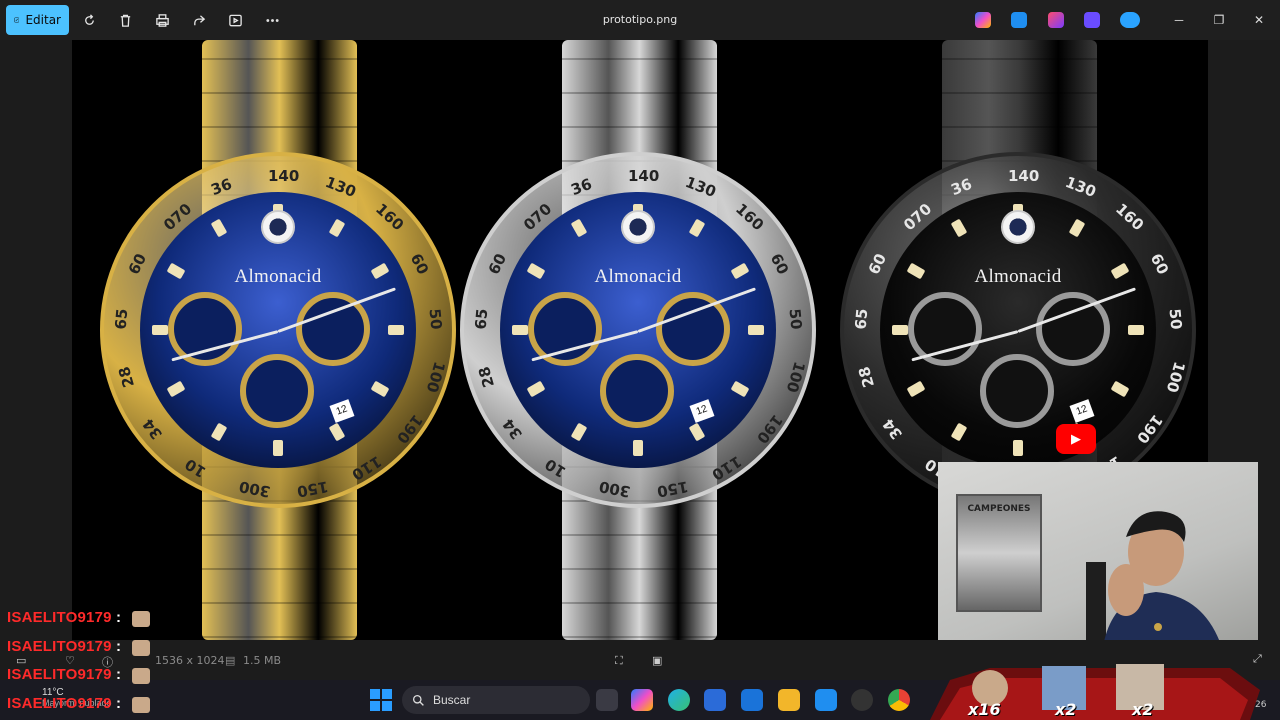 The image size is (1280, 720). What do you see at coordinates (1082, 411) in the screenshot?
I see `date-window: 12` at bounding box center [1082, 411].